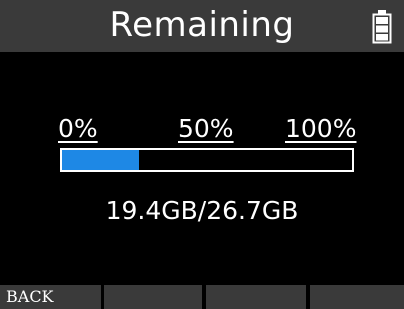 Image resolution: width=404 pixels, height=309 pixels. I want to click on scale-label-0: 0%, so click(78, 128).